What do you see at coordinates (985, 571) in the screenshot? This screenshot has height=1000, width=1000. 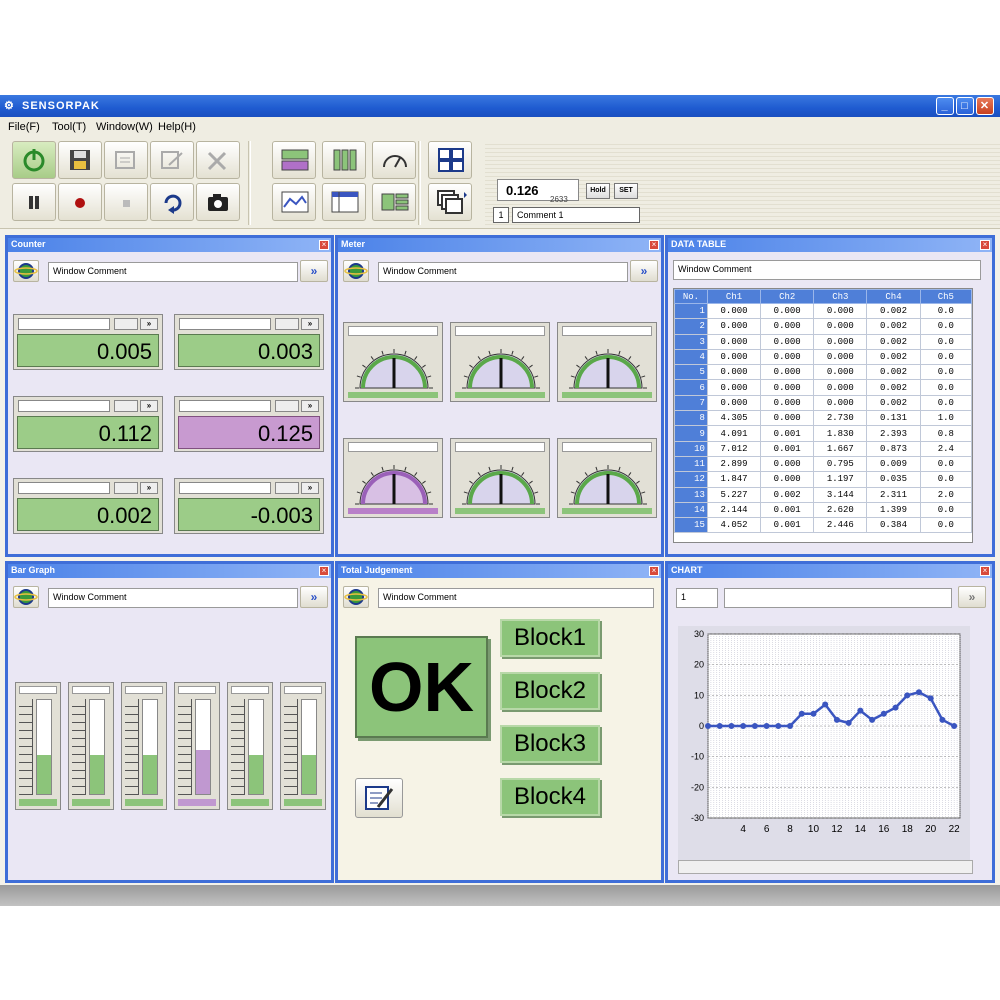 I see `chart-panel-close-icon: ×` at bounding box center [985, 571].